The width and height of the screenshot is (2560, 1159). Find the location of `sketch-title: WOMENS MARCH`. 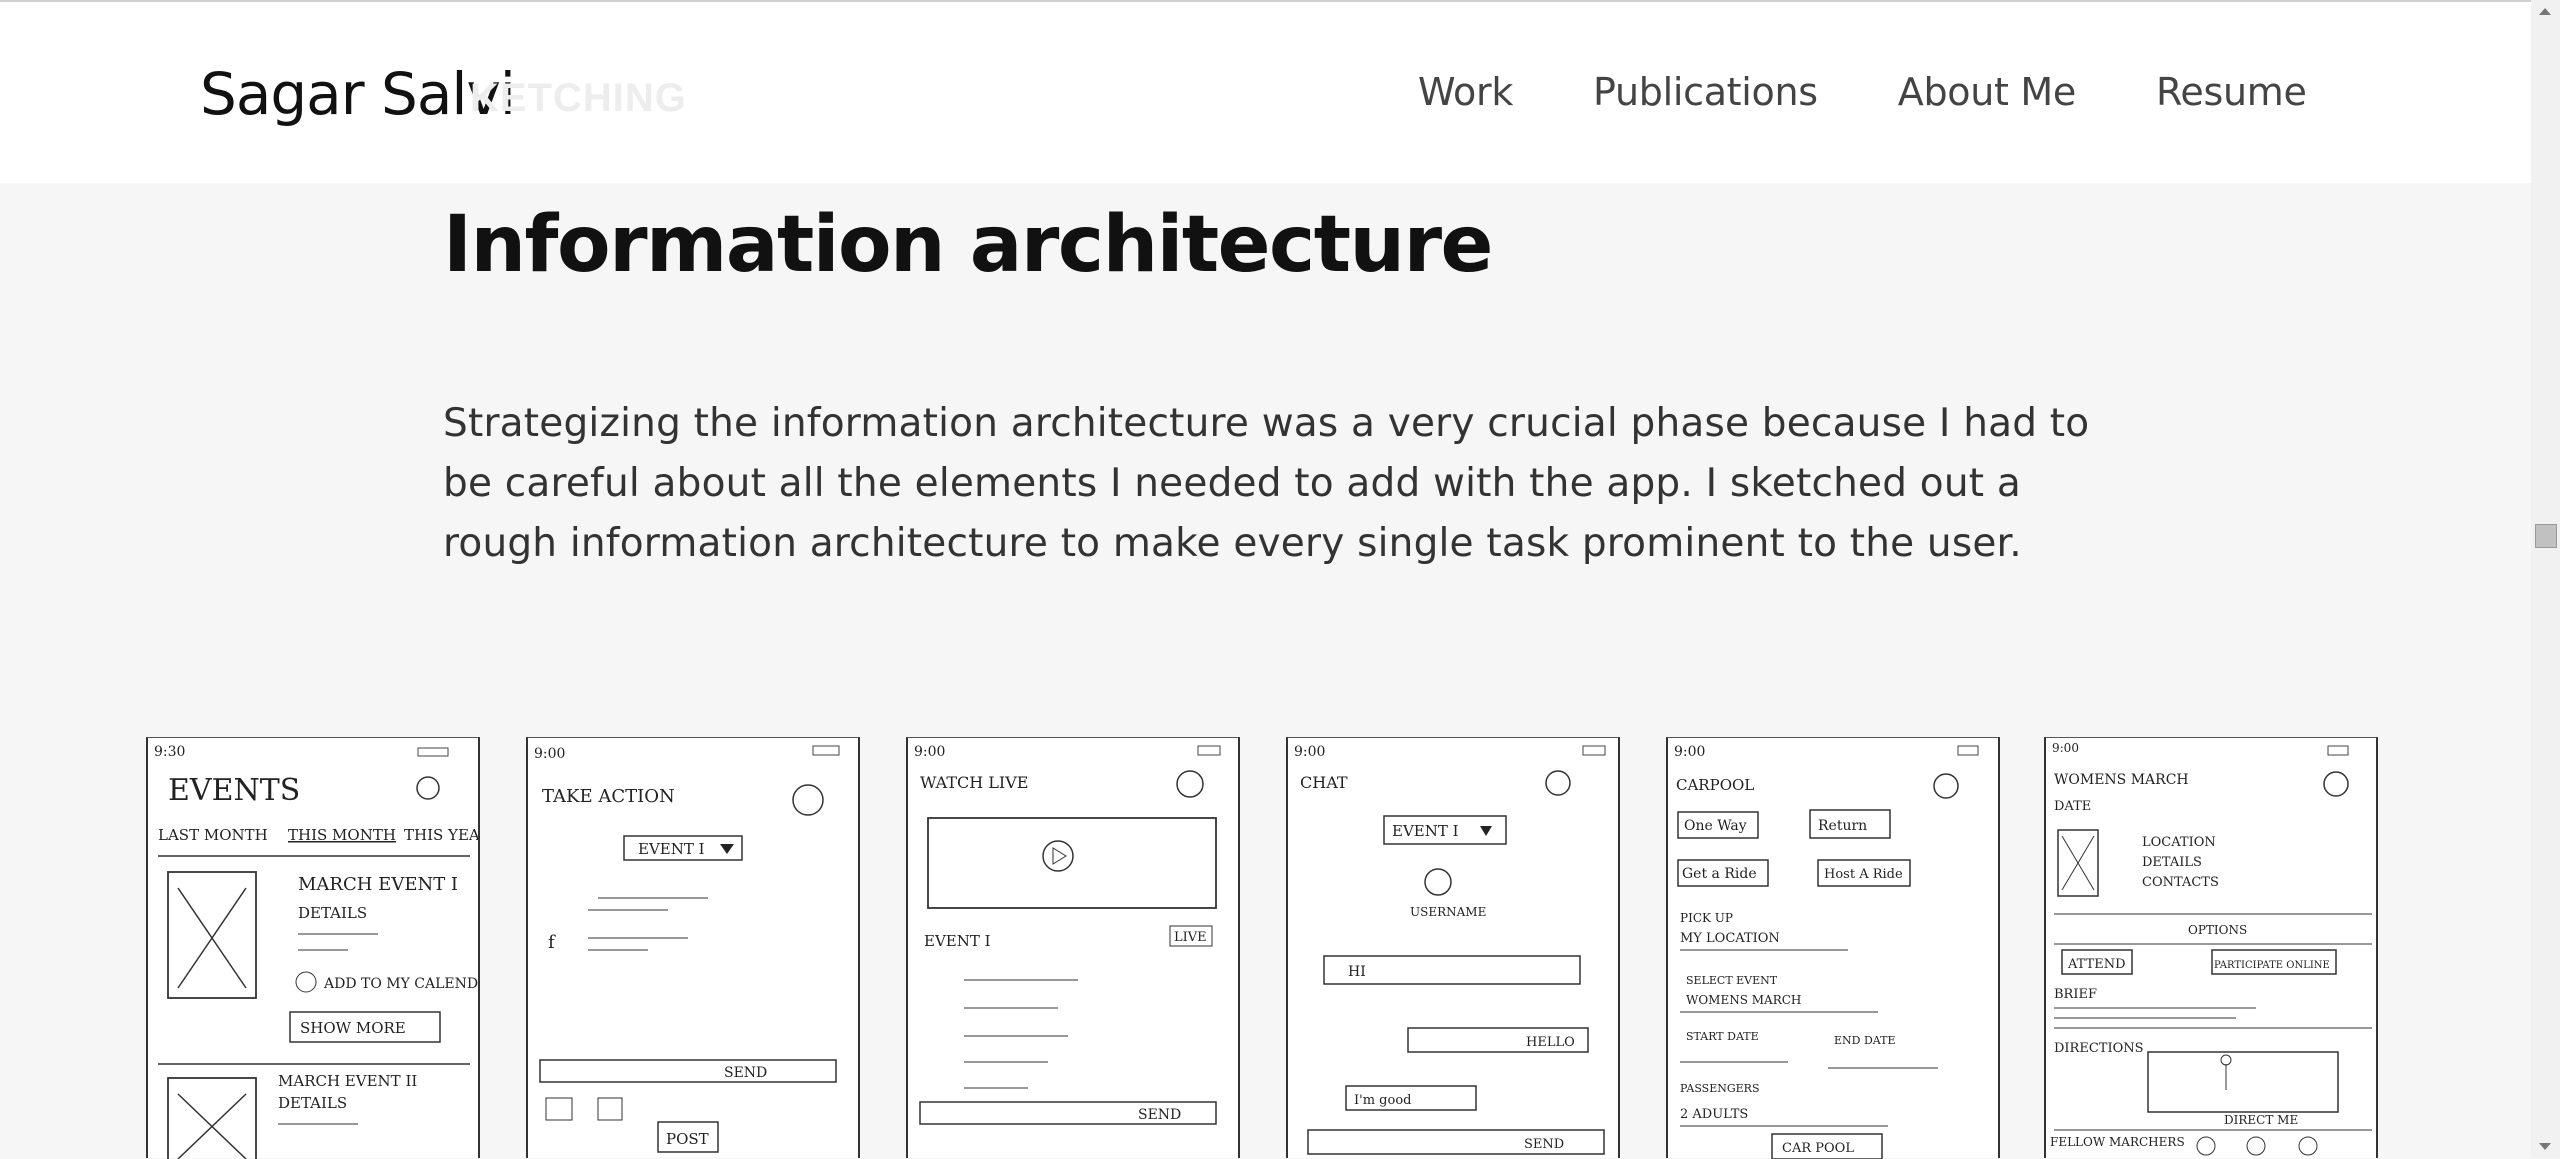

sketch-title: WOMENS MARCH is located at coordinates (2121, 780).